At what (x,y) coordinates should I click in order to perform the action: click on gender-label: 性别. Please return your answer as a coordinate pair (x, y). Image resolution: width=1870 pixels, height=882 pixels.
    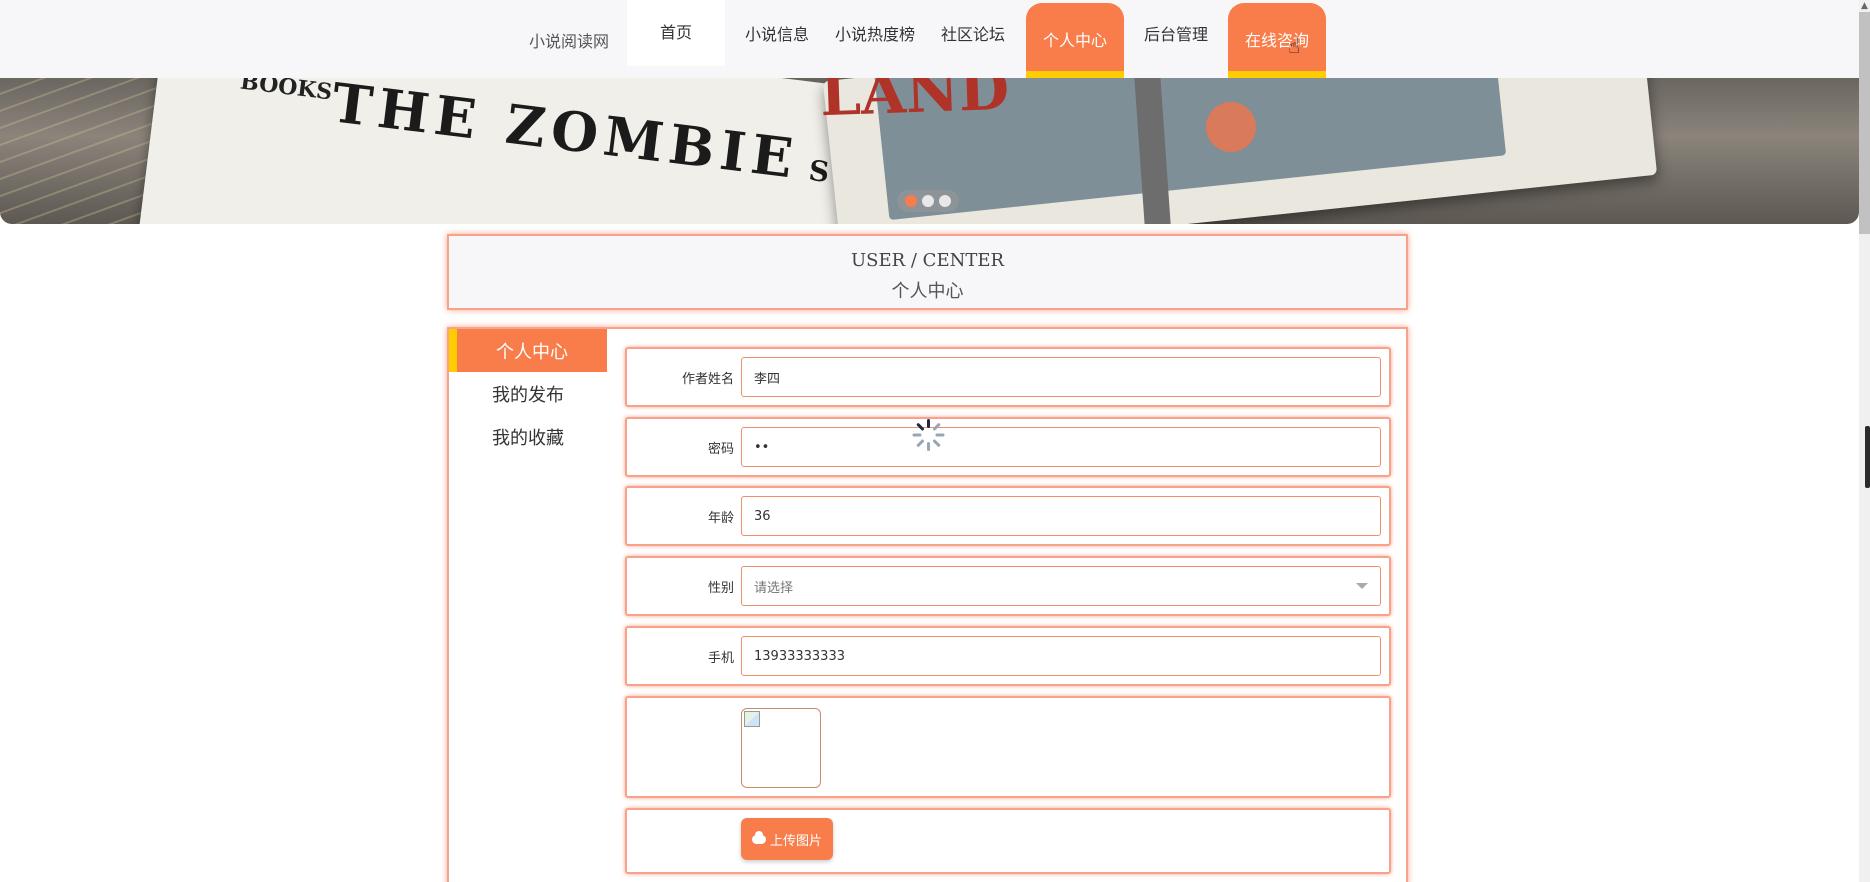
    Looking at the image, I should click on (720, 588).